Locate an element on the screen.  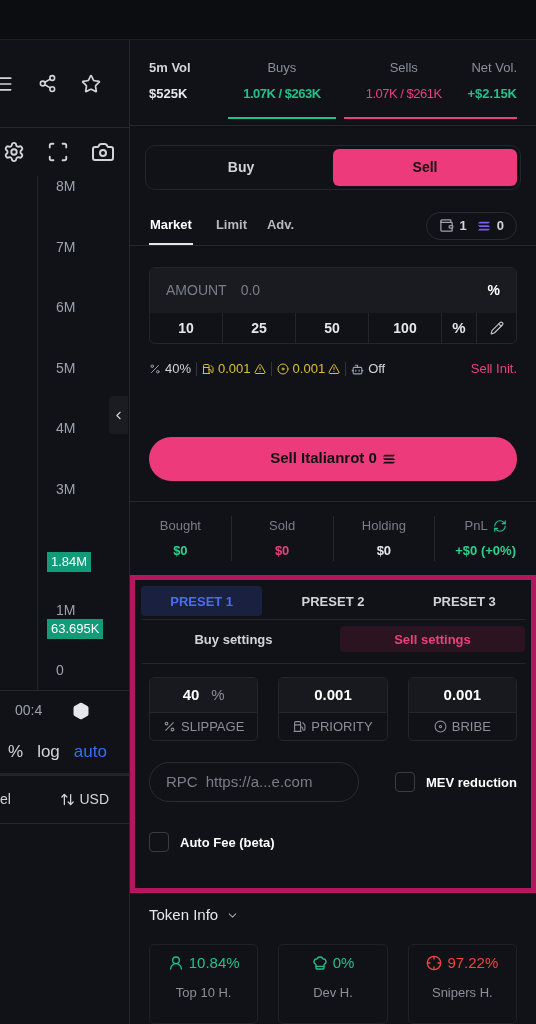
hexagon-icon is located at coordinates (81, 710).